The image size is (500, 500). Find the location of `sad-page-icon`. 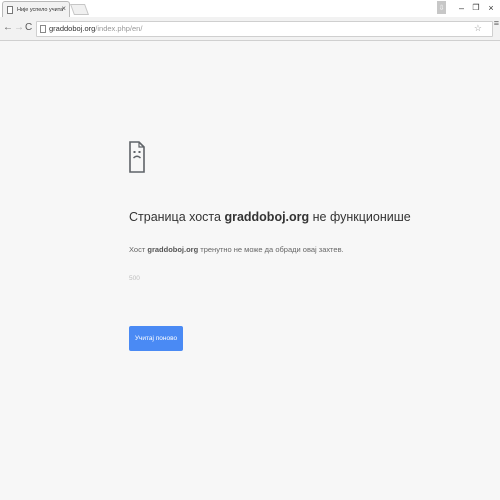

sad-page-icon is located at coordinates (137, 157).